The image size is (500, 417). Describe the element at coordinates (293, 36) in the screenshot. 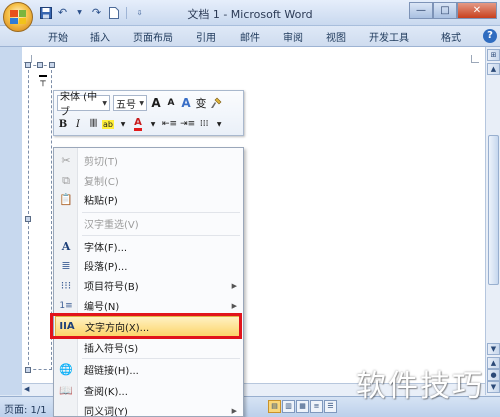

I see `tab-review: 审阅` at that location.